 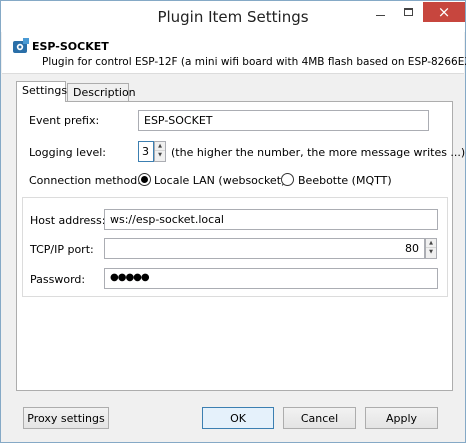 I want to click on tcp-port-input: 80, so click(x=264, y=248).